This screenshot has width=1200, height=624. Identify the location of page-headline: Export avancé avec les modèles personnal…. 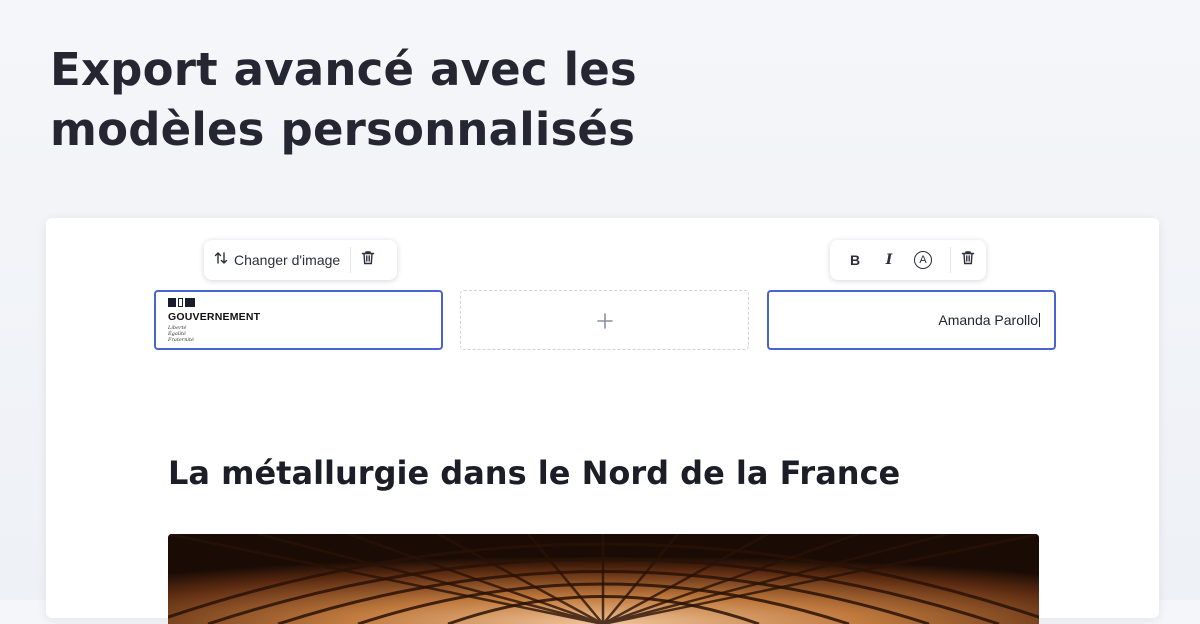
(343, 100).